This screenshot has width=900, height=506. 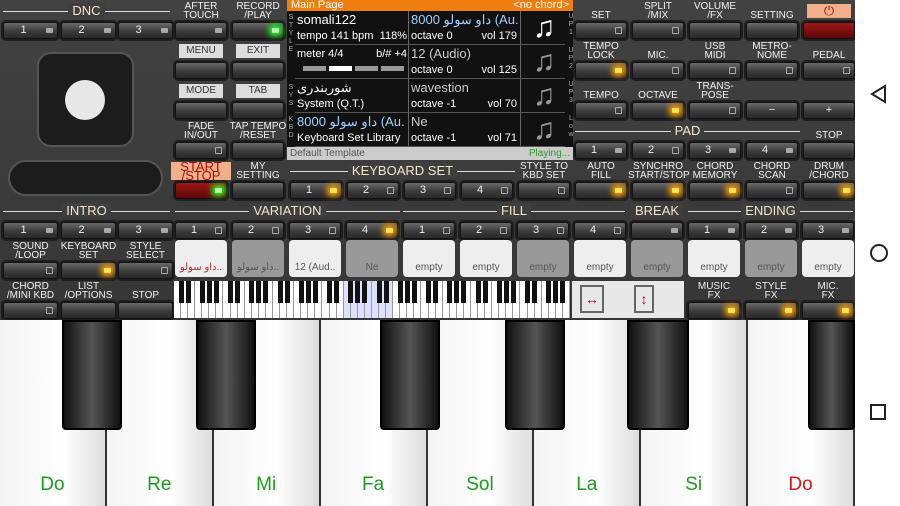 What do you see at coordinates (829, 110) in the screenshot?
I see `plus-button: +` at bounding box center [829, 110].